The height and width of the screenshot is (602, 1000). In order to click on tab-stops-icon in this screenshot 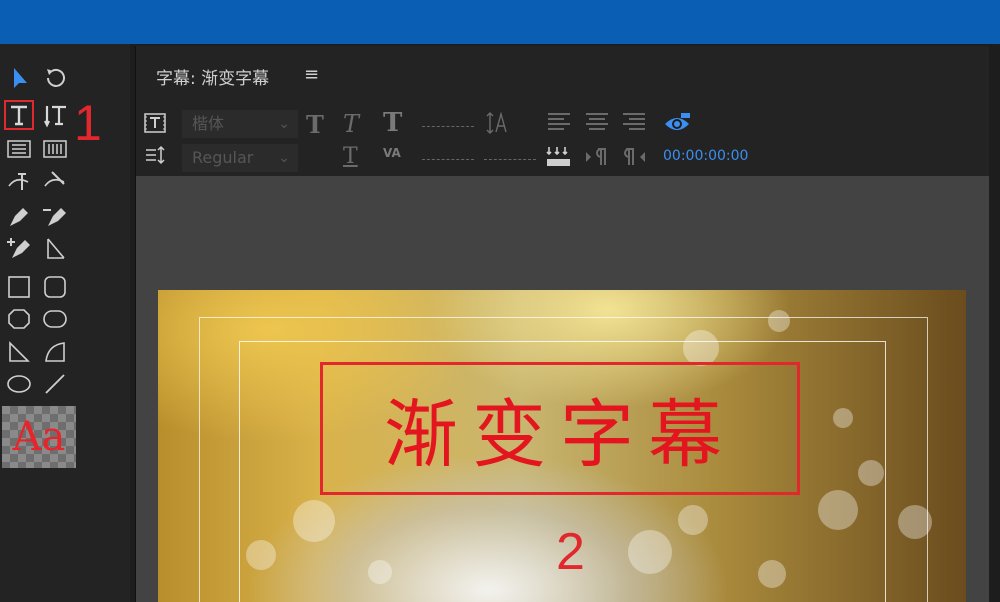, I will do `click(559, 158)`.